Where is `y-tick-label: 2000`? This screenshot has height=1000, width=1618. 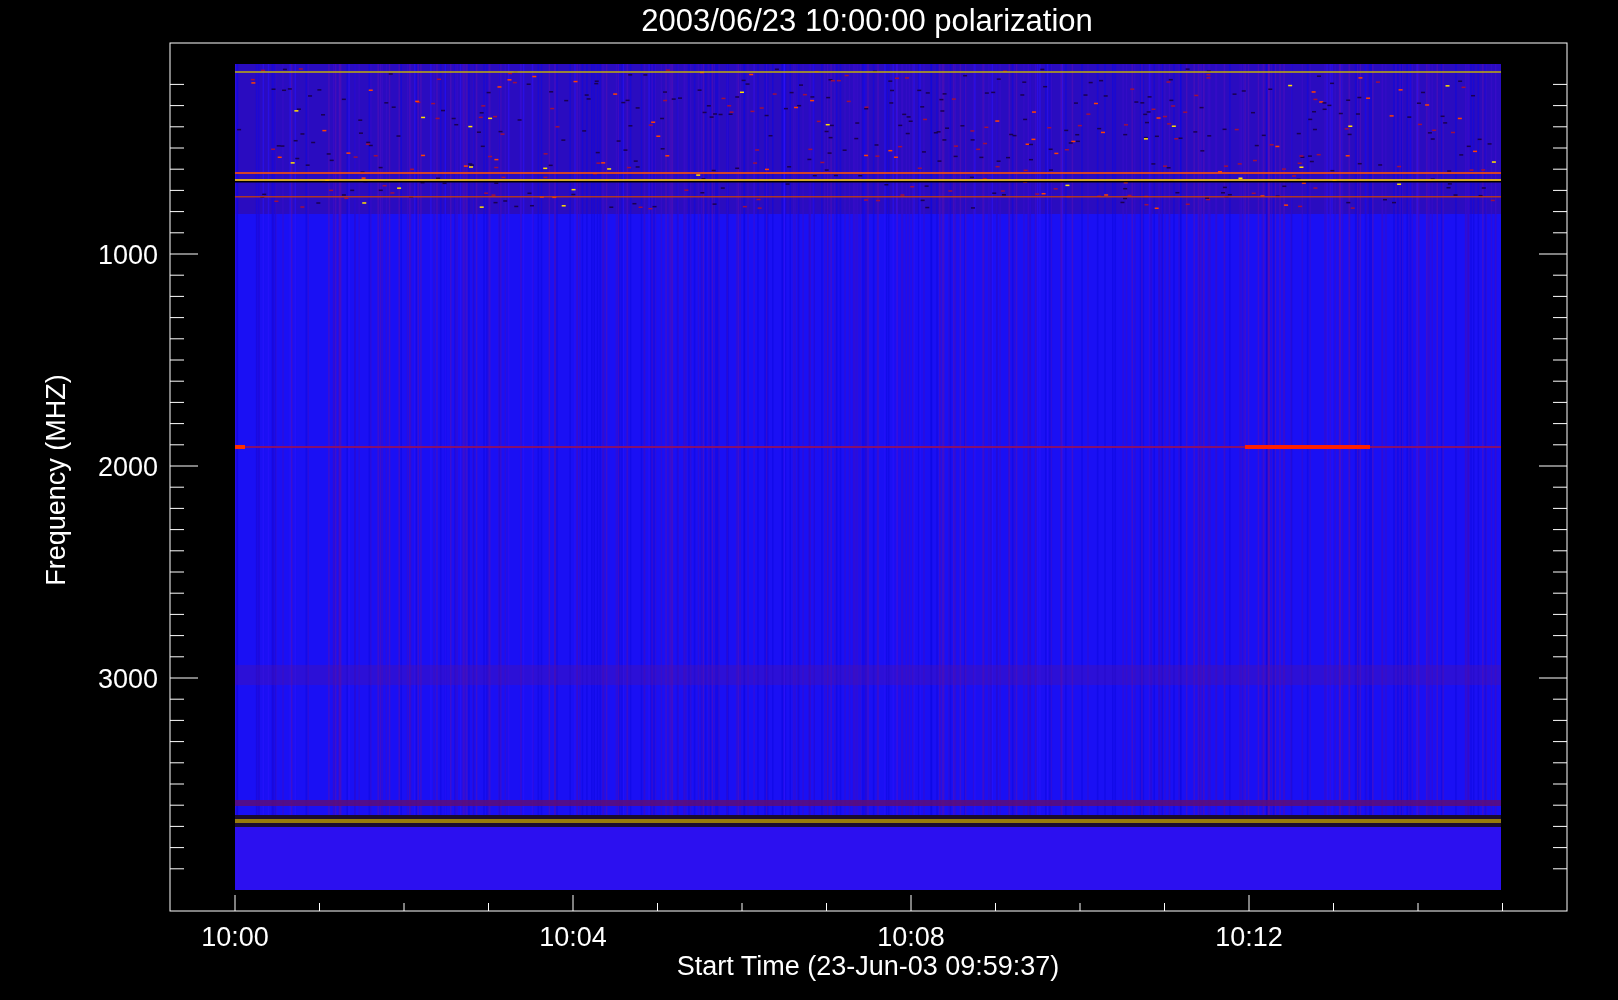
y-tick-label: 2000 is located at coordinates (127, 467).